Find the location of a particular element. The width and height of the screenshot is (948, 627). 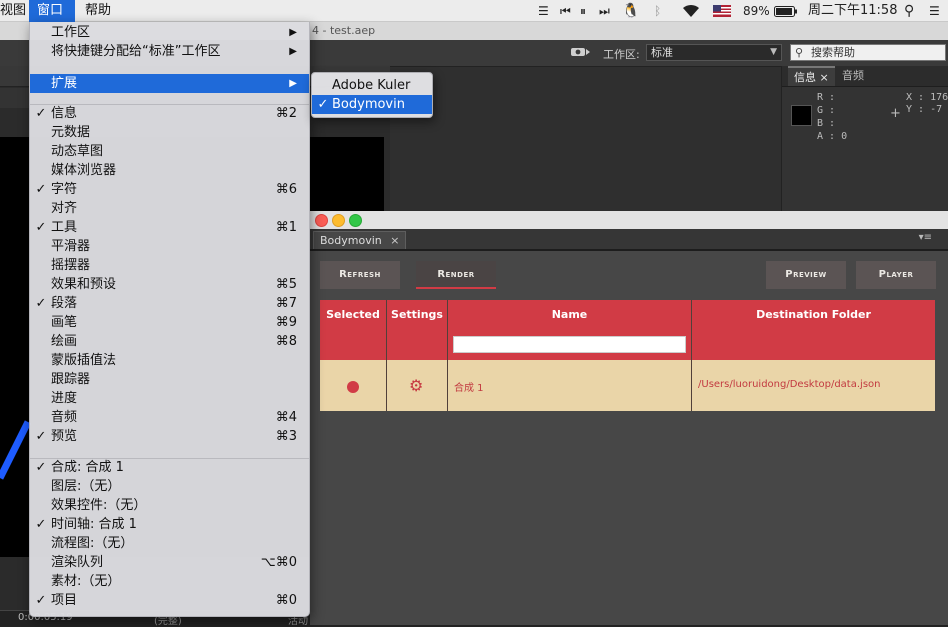

row-name-cell: 合成 1 is located at coordinates (569, 385).